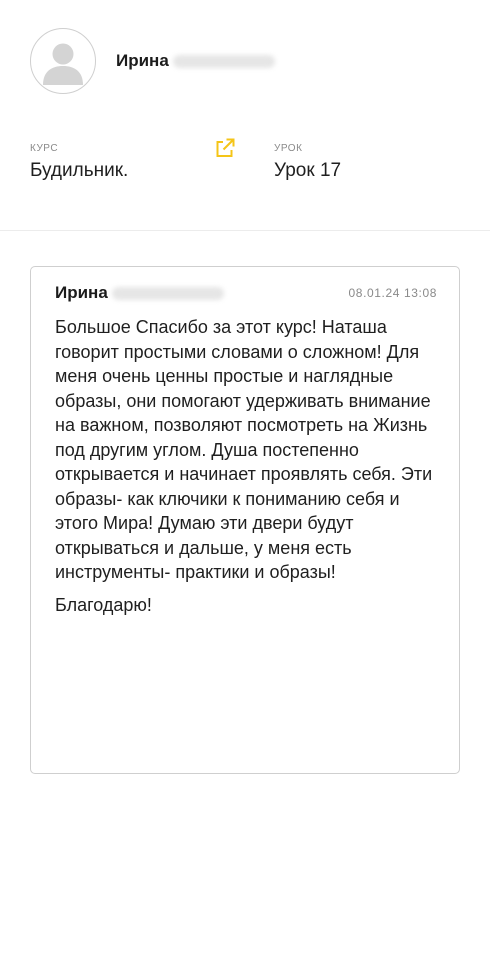 The image size is (490, 970). I want to click on avatar, so click(63, 61).